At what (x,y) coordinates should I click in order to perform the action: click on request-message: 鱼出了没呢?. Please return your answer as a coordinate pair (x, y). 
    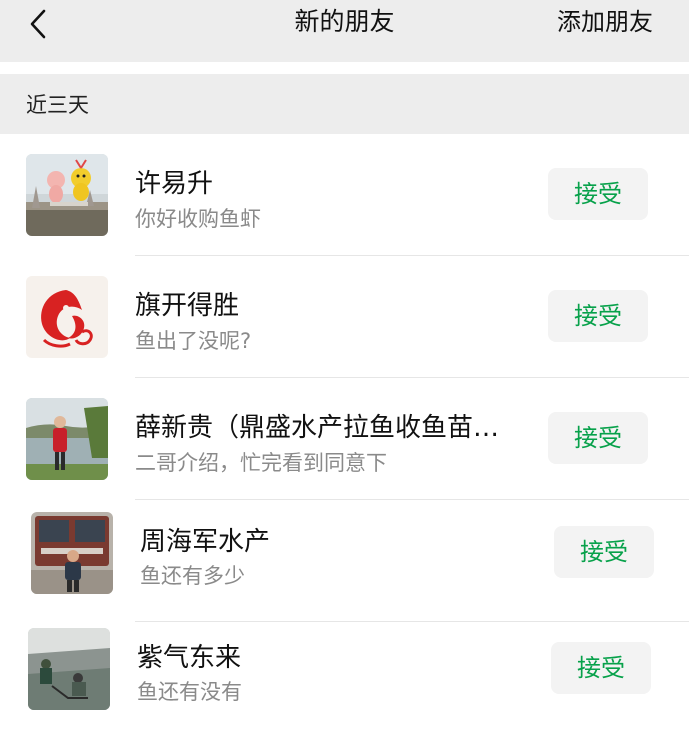
    Looking at the image, I should click on (193, 341).